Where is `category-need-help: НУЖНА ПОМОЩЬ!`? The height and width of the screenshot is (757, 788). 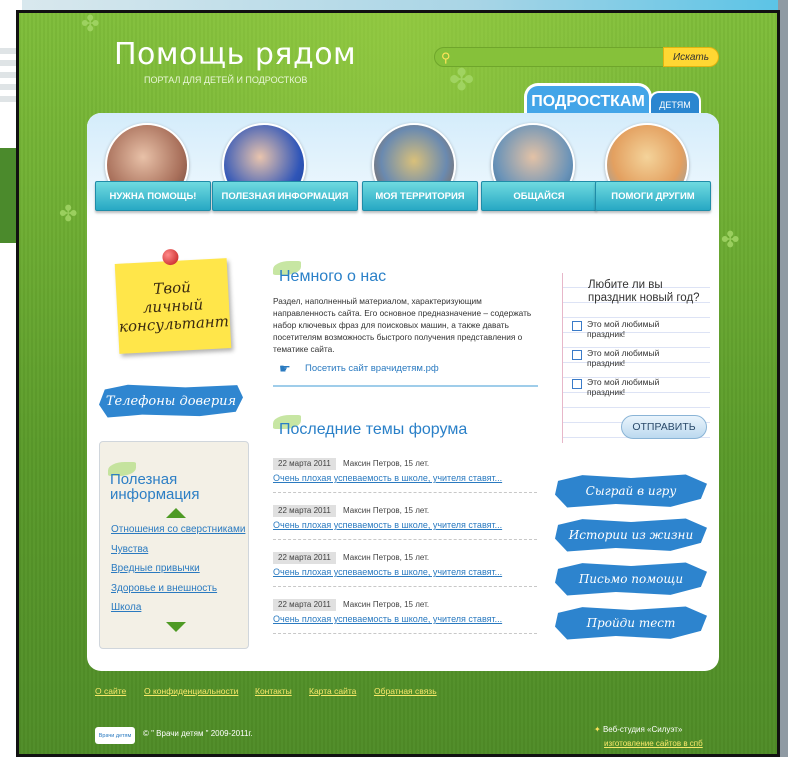
category-need-help: НУЖНА ПОМОЩЬ! is located at coordinates (153, 171).